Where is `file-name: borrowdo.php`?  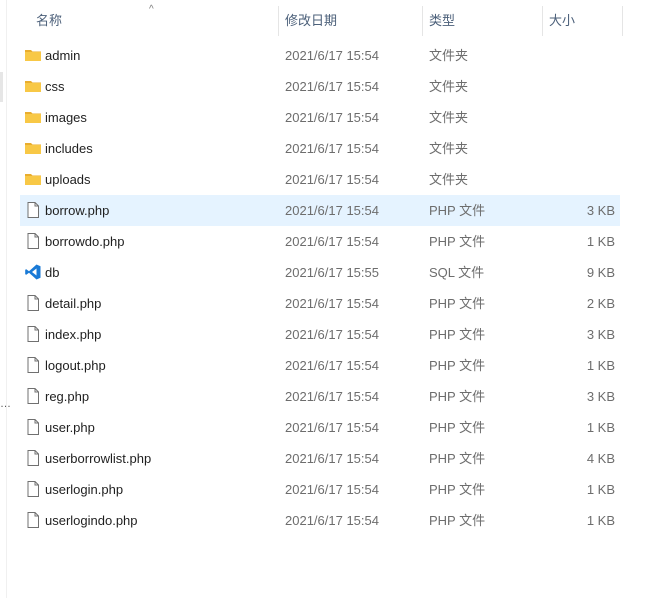 file-name: borrowdo.php is located at coordinates (85, 241).